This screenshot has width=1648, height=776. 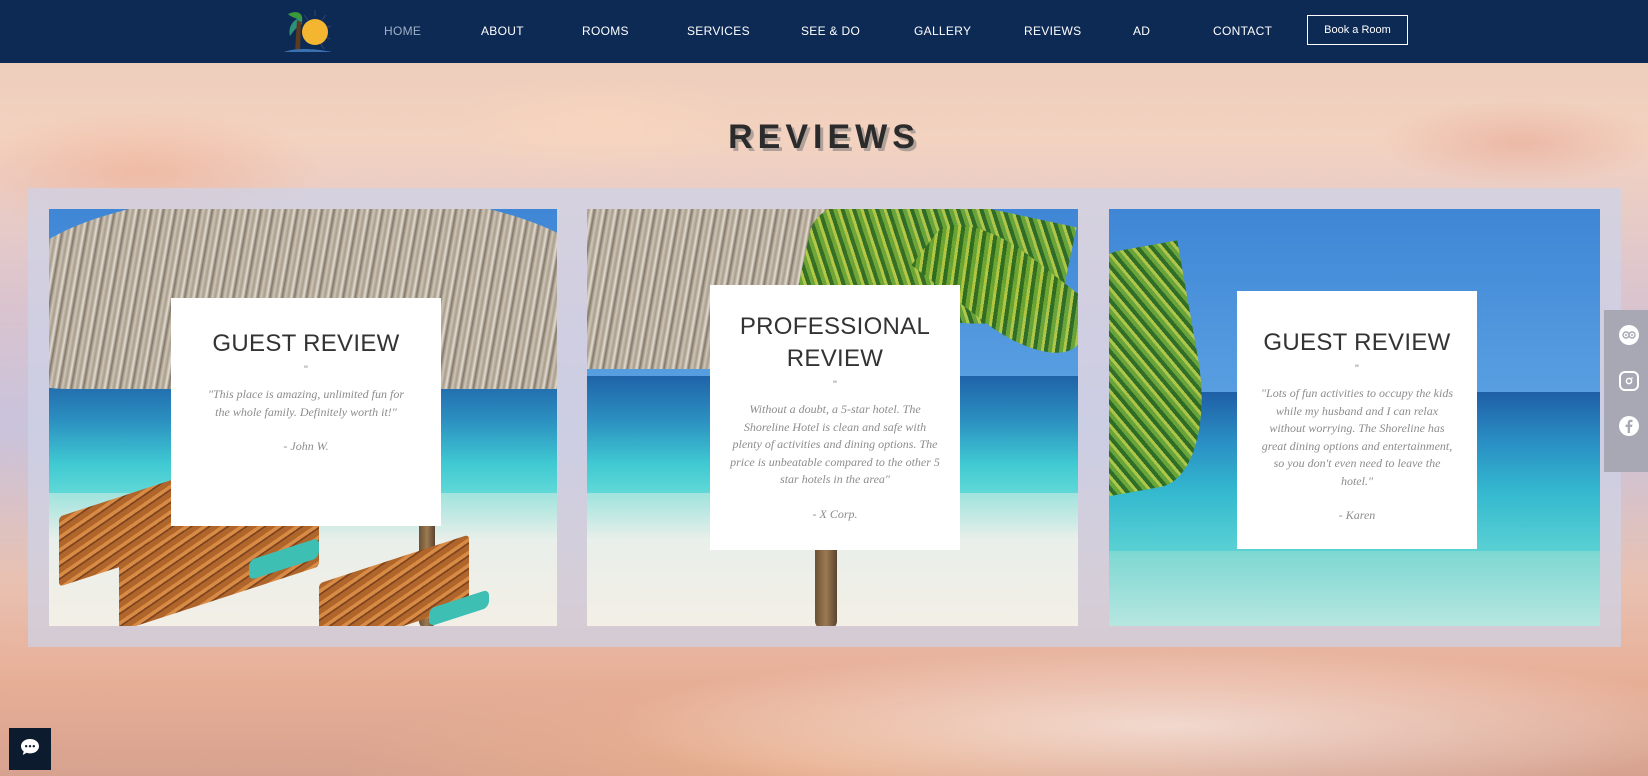 What do you see at coordinates (306, 446) in the screenshot?
I see `review-author: - John W.` at bounding box center [306, 446].